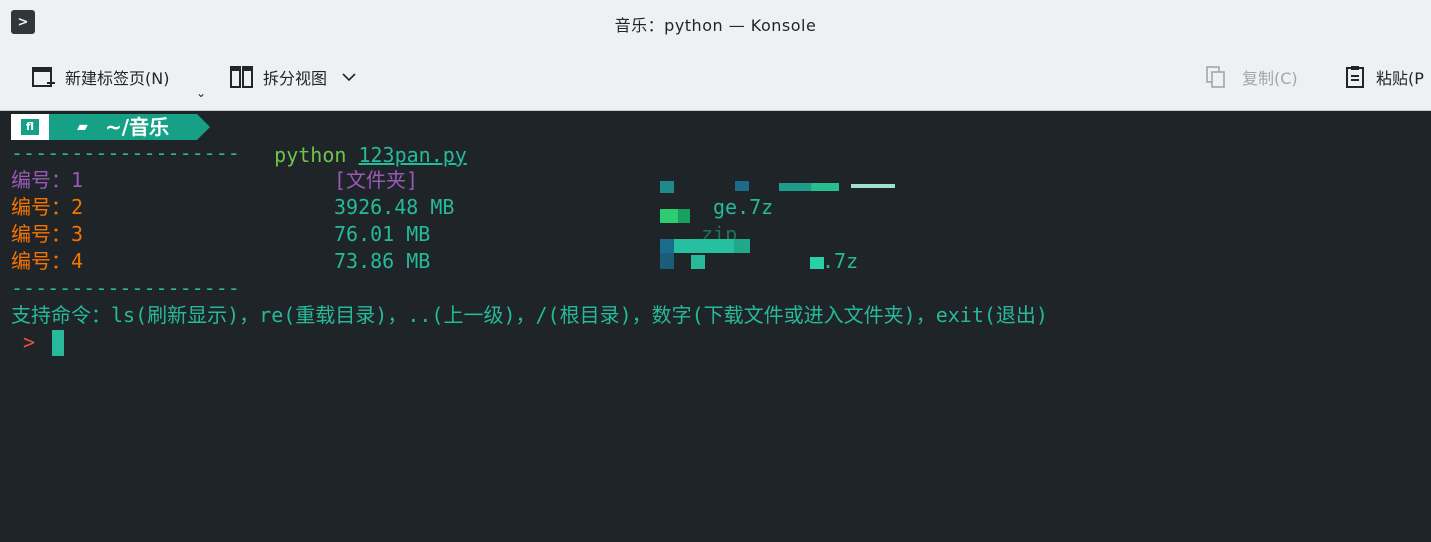 This screenshot has width=1431, height=542. I want to click on row-2-label: 编号：2, so click(47, 207).